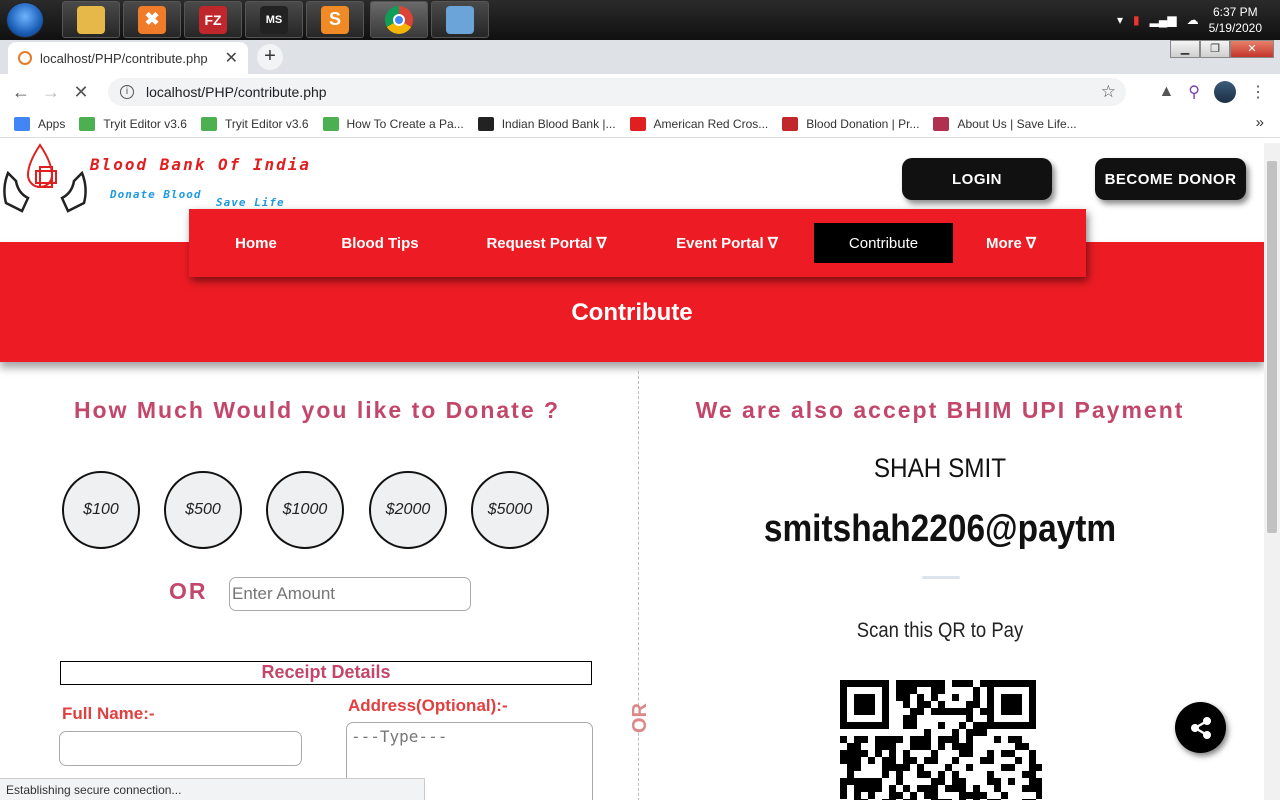 The image size is (1280, 800). I want to click on nav-home: Home, so click(256, 243).